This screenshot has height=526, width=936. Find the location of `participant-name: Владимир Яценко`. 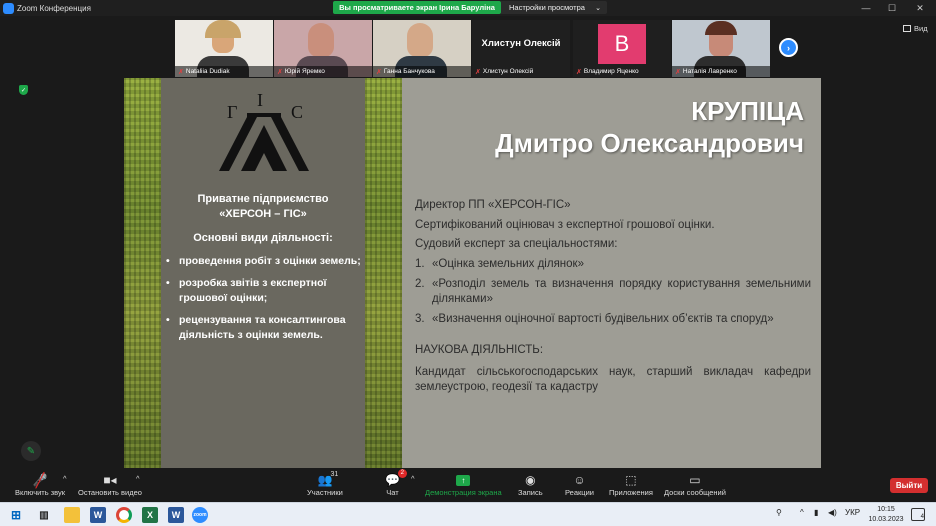

participant-name: Владимир Яценко is located at coordinates (611, 71).